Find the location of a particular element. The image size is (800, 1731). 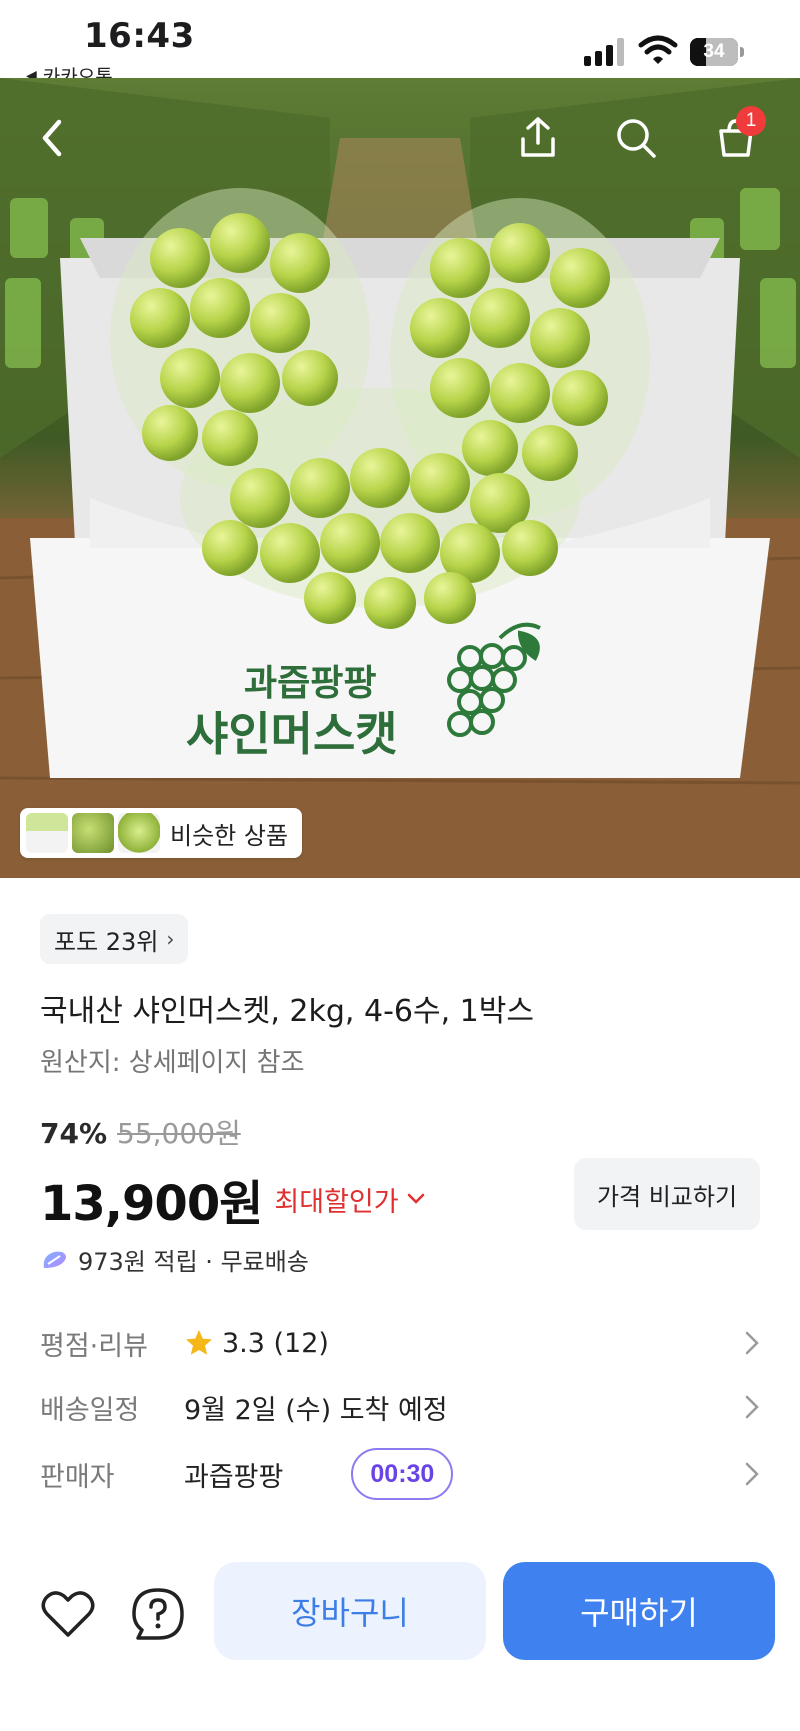

buy-now-button: 구매하기 is located at coordinates (639, 1611).